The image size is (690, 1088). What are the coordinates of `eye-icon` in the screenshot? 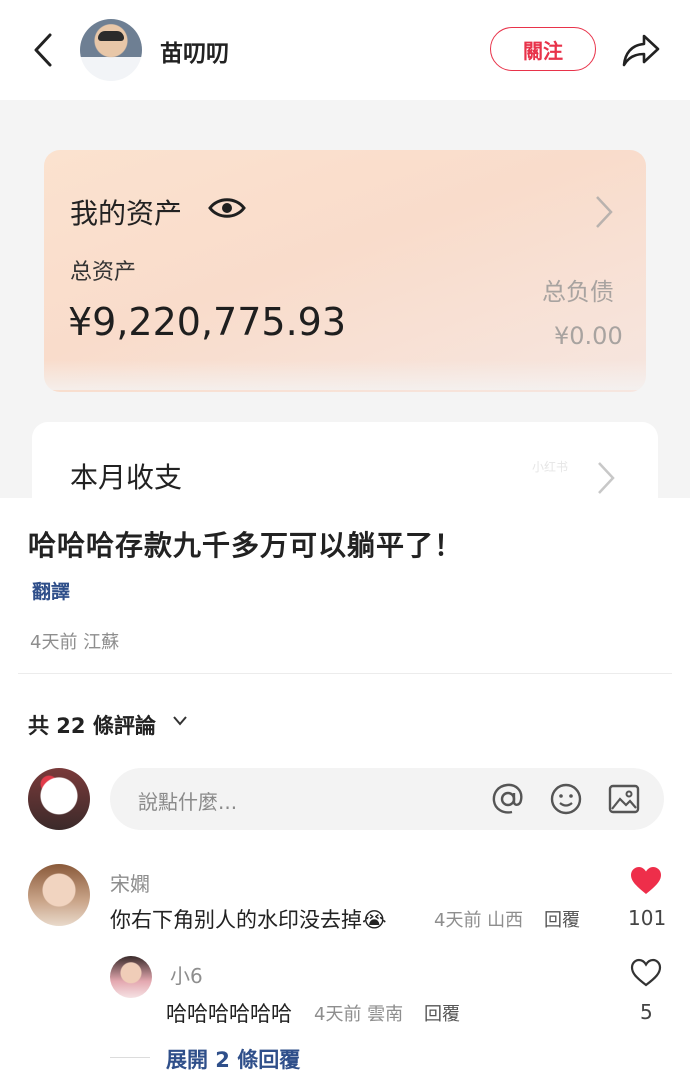 It's located at (227, 208).